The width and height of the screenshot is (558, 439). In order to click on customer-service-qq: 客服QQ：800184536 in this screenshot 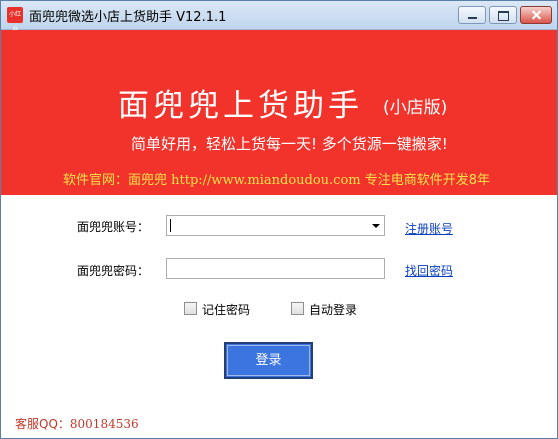, I will do `click(77, 423)`.